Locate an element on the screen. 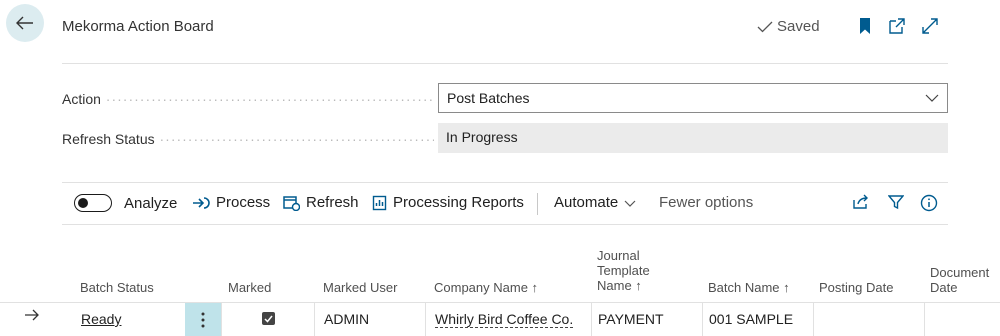  filter-button is located at coordinates (896, 202).